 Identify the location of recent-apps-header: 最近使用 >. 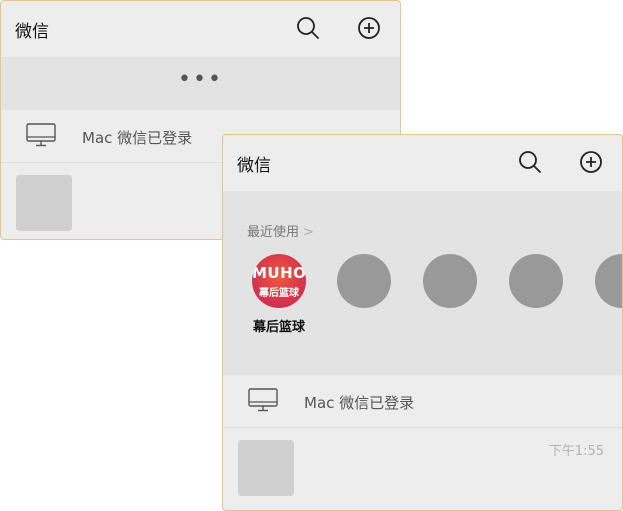
(280, 230).